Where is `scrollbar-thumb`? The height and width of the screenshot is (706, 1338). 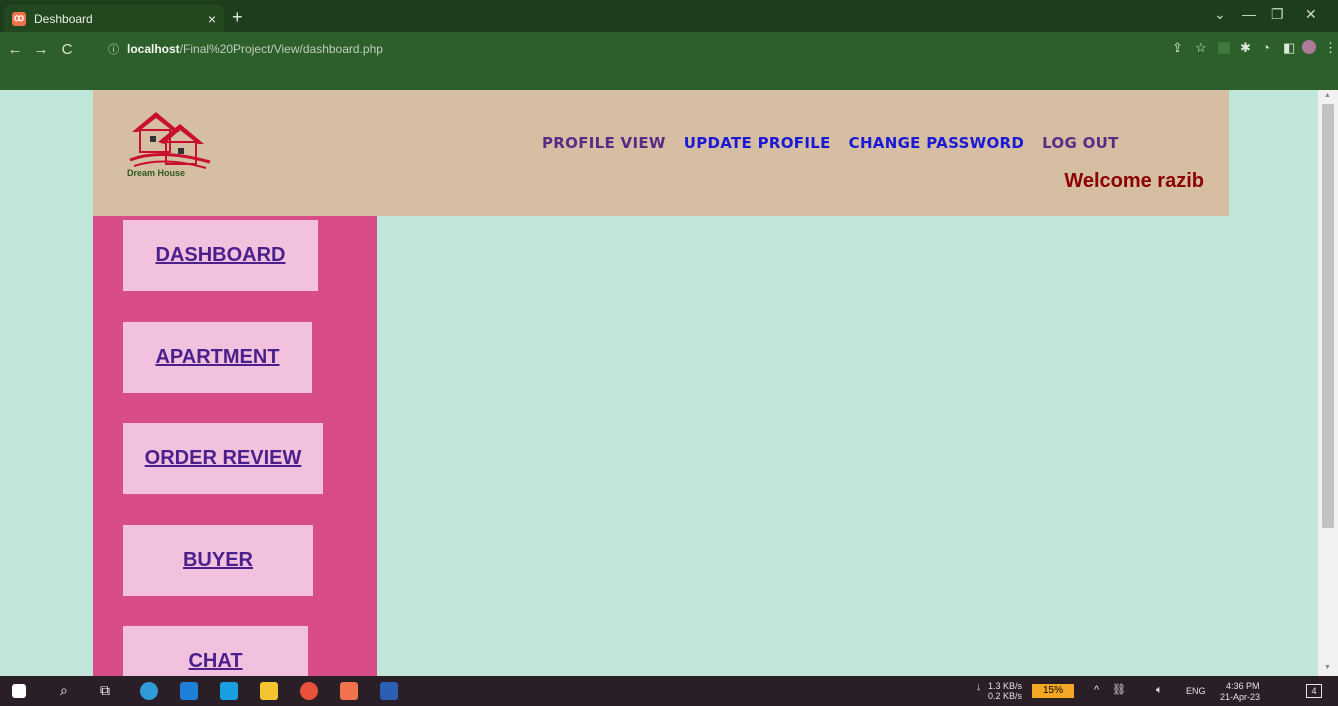
scrollbar-thumb is located at coordinates (1328, 316).